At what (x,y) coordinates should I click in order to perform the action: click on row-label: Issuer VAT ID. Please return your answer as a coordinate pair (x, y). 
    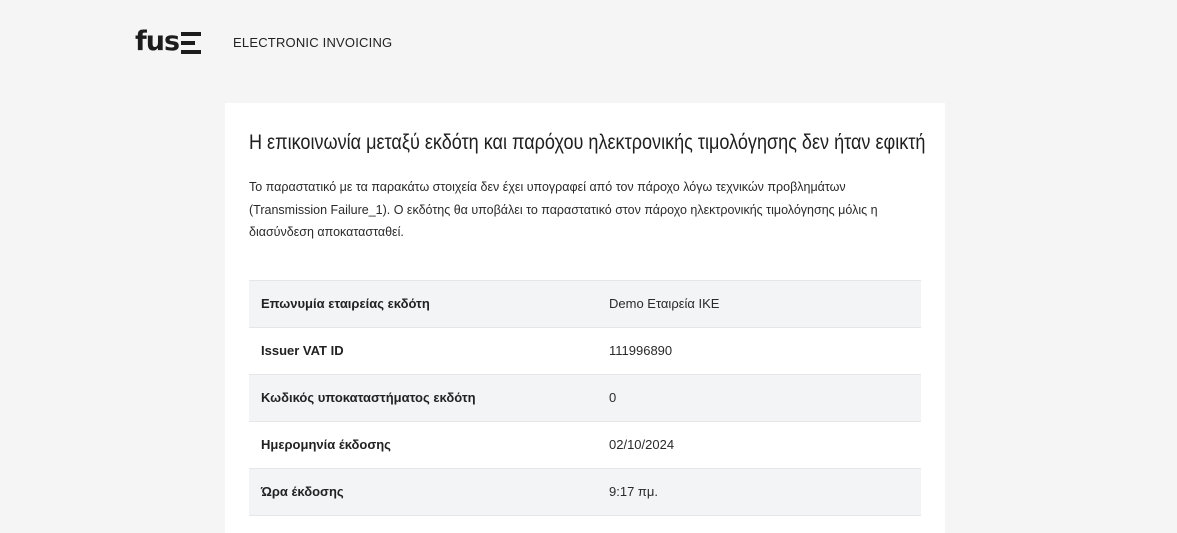
    Looking at the image, I should click on (302, 350).